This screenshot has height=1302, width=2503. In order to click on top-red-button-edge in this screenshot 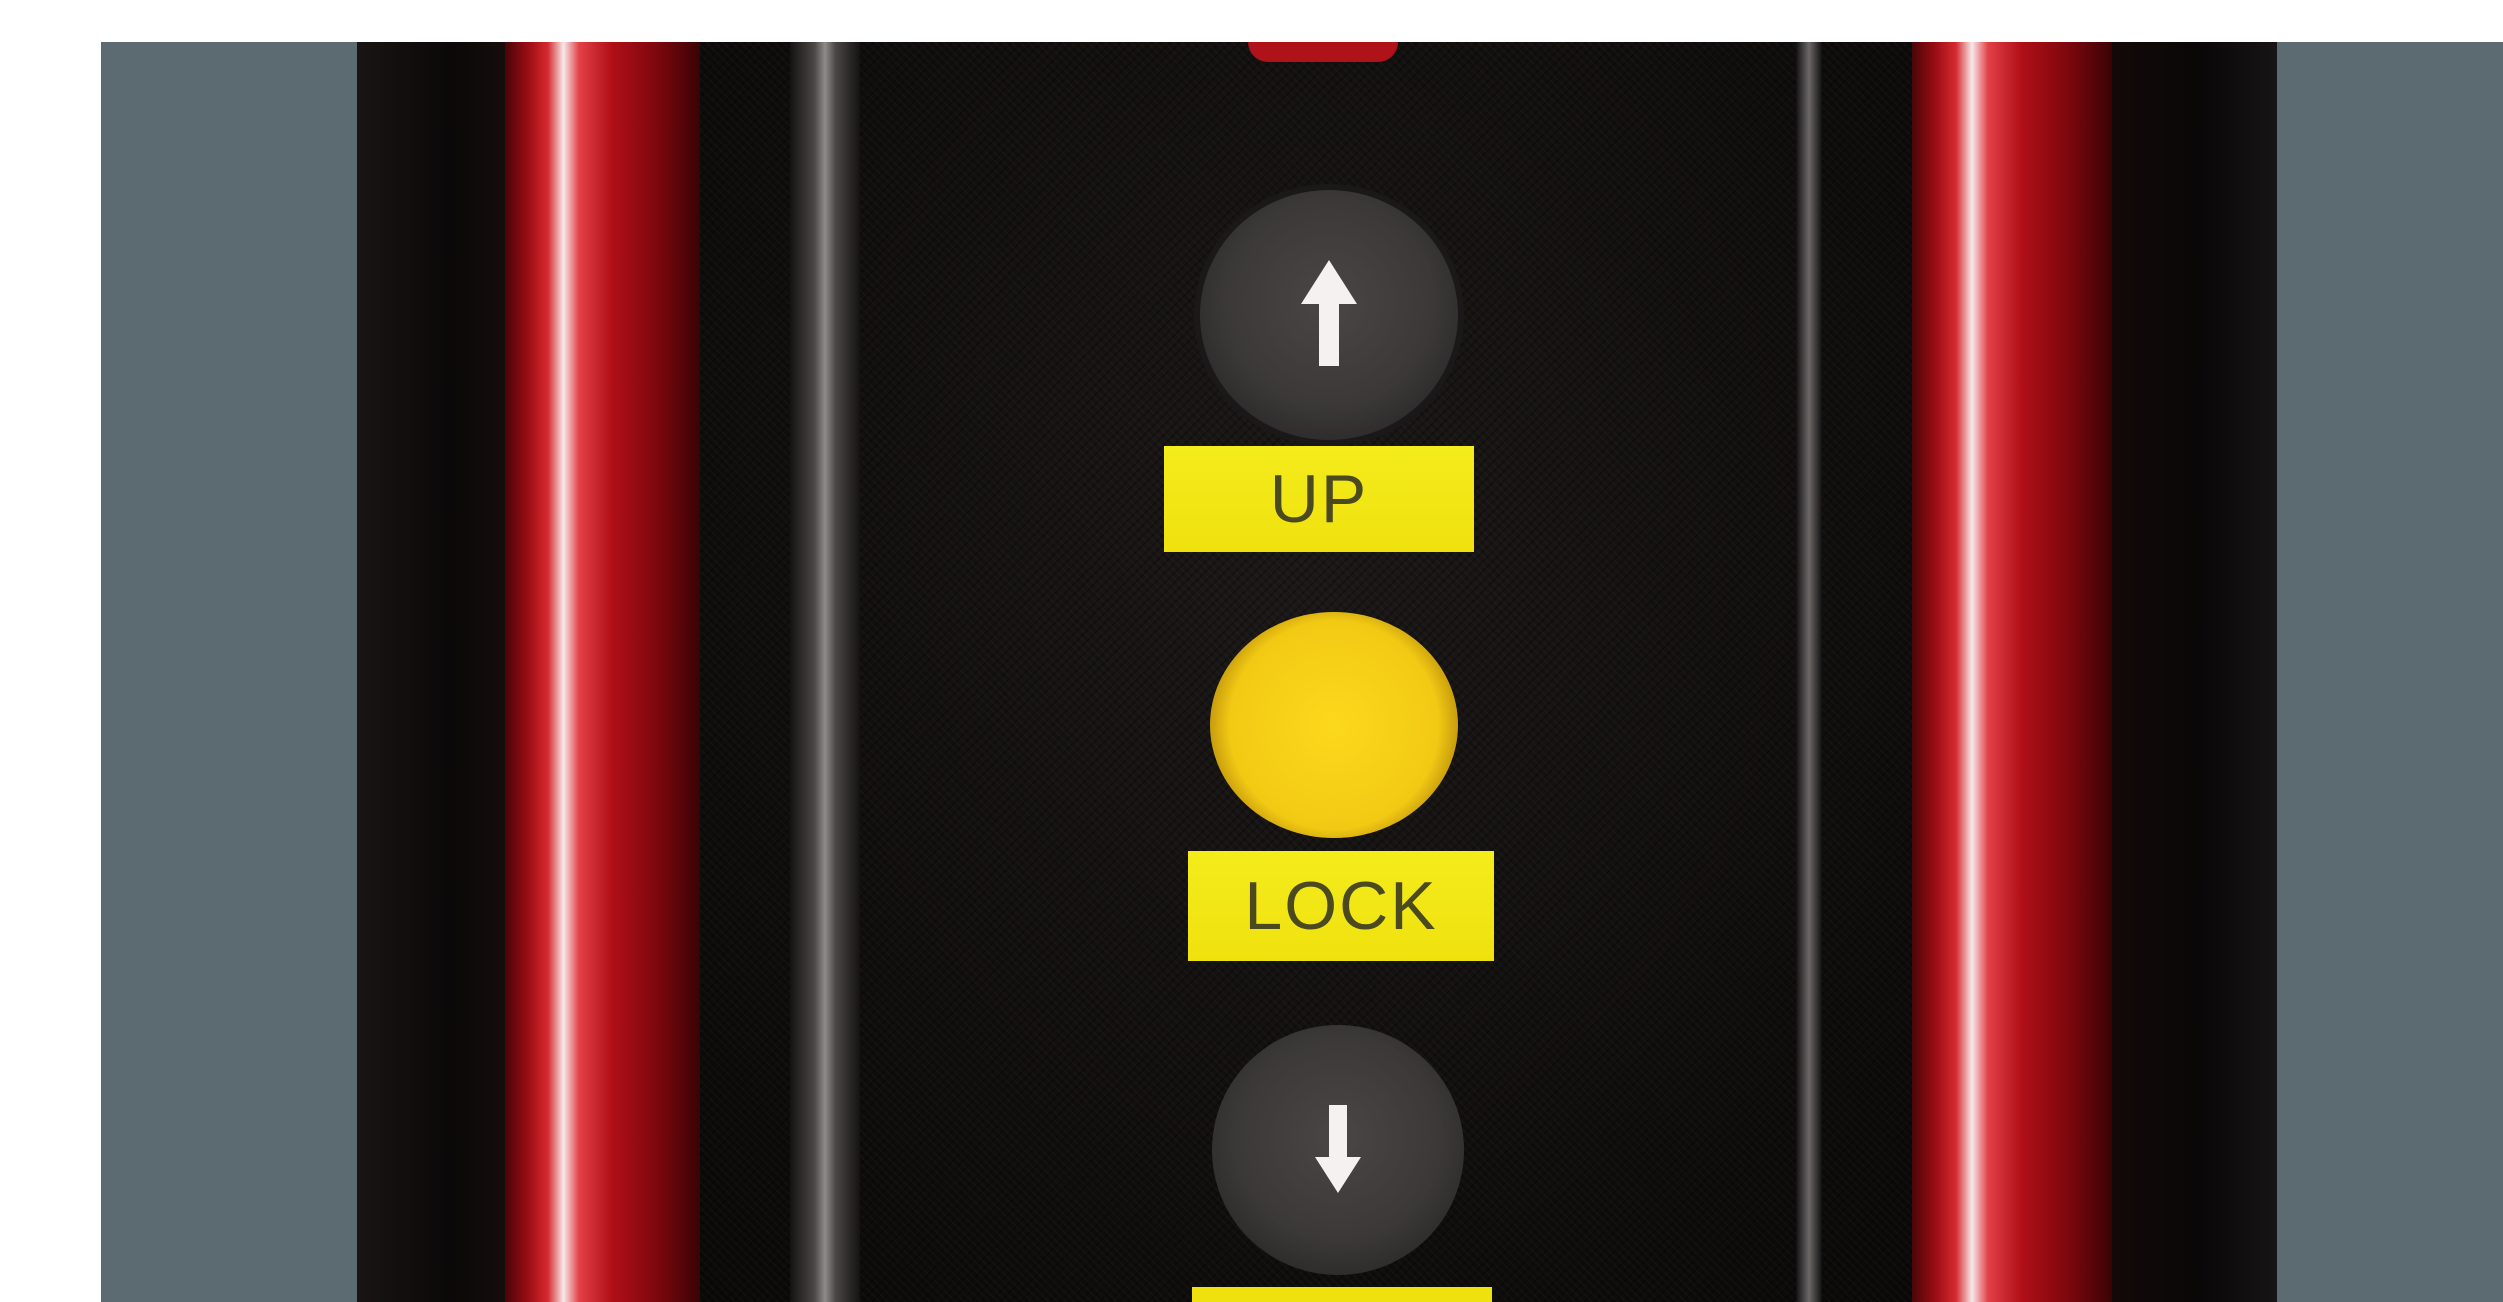, I will do `click(1323, 52)`.